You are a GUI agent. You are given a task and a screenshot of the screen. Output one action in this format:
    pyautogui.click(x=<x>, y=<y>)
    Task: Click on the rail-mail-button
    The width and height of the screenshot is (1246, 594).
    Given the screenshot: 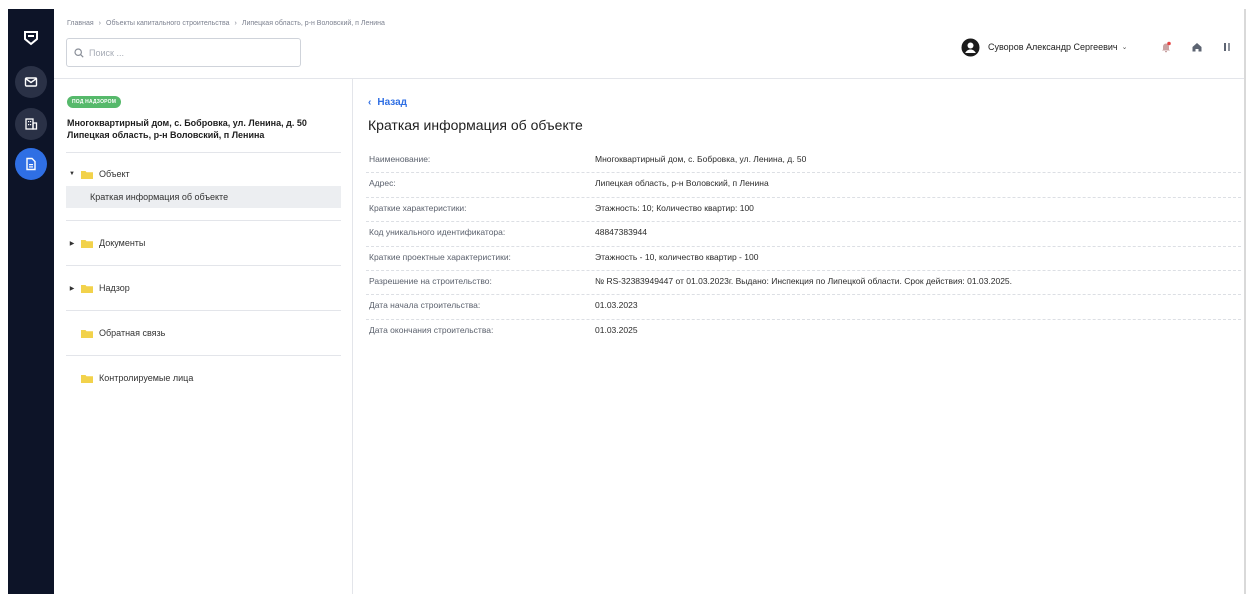 What is the action you would take?
    pyautogui.click(x=31, y=82)
    